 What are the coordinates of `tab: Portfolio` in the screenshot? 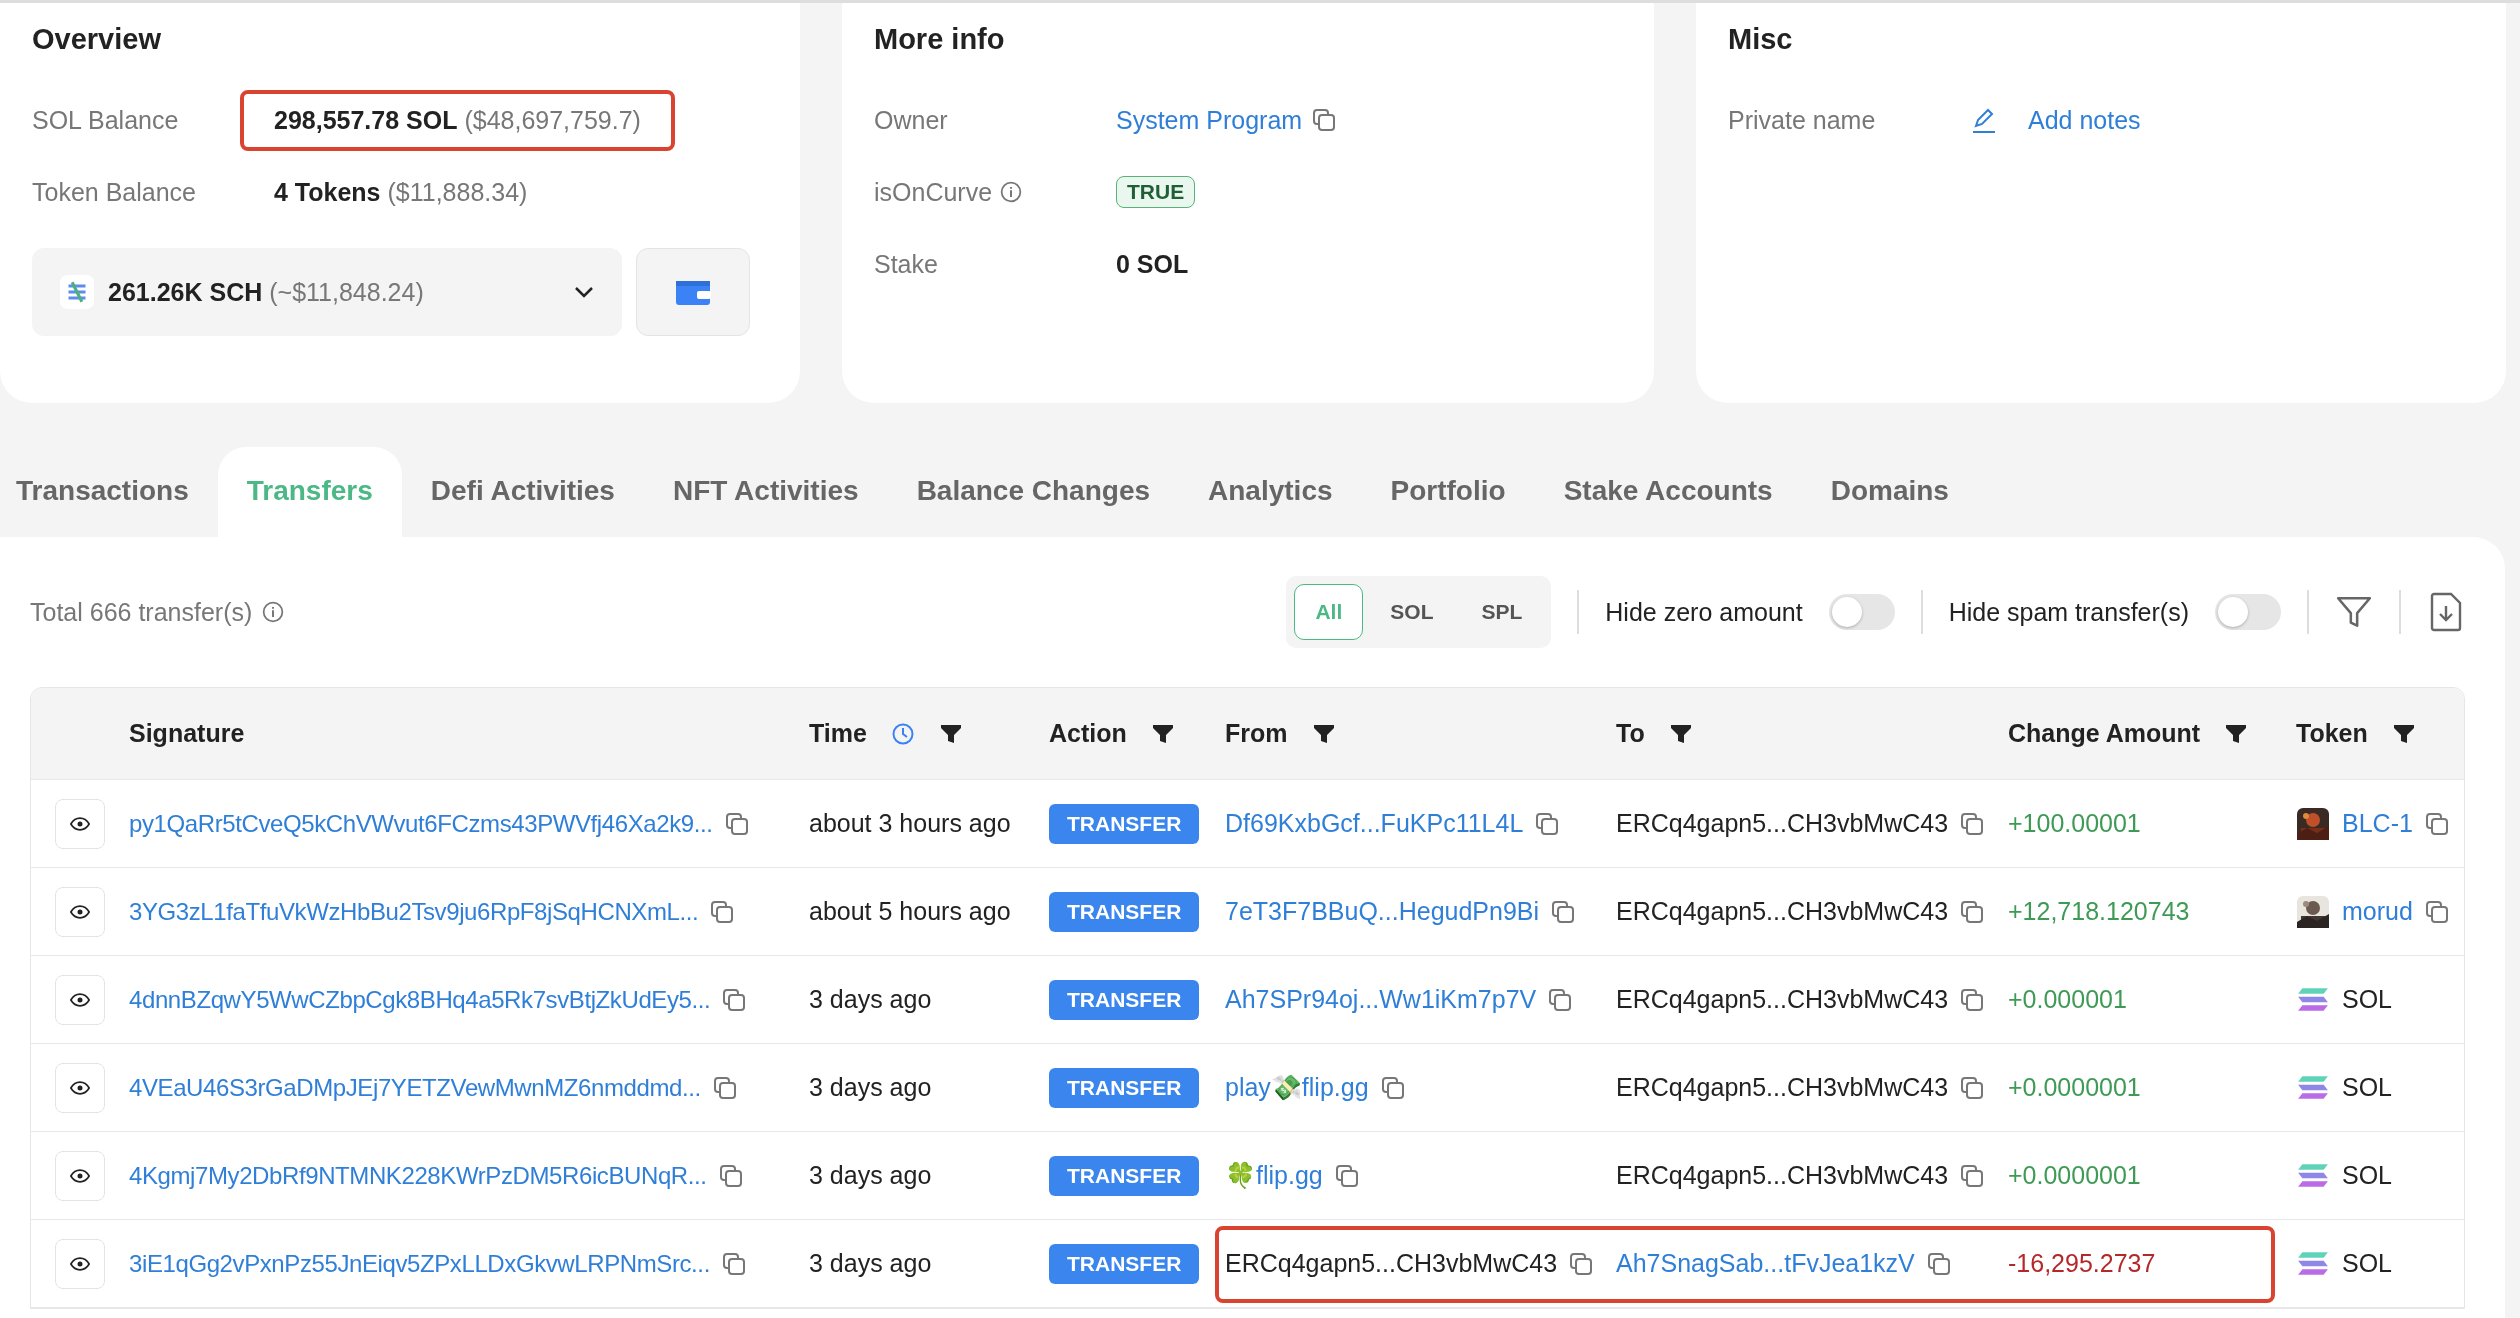 It's located at (1448, 492).